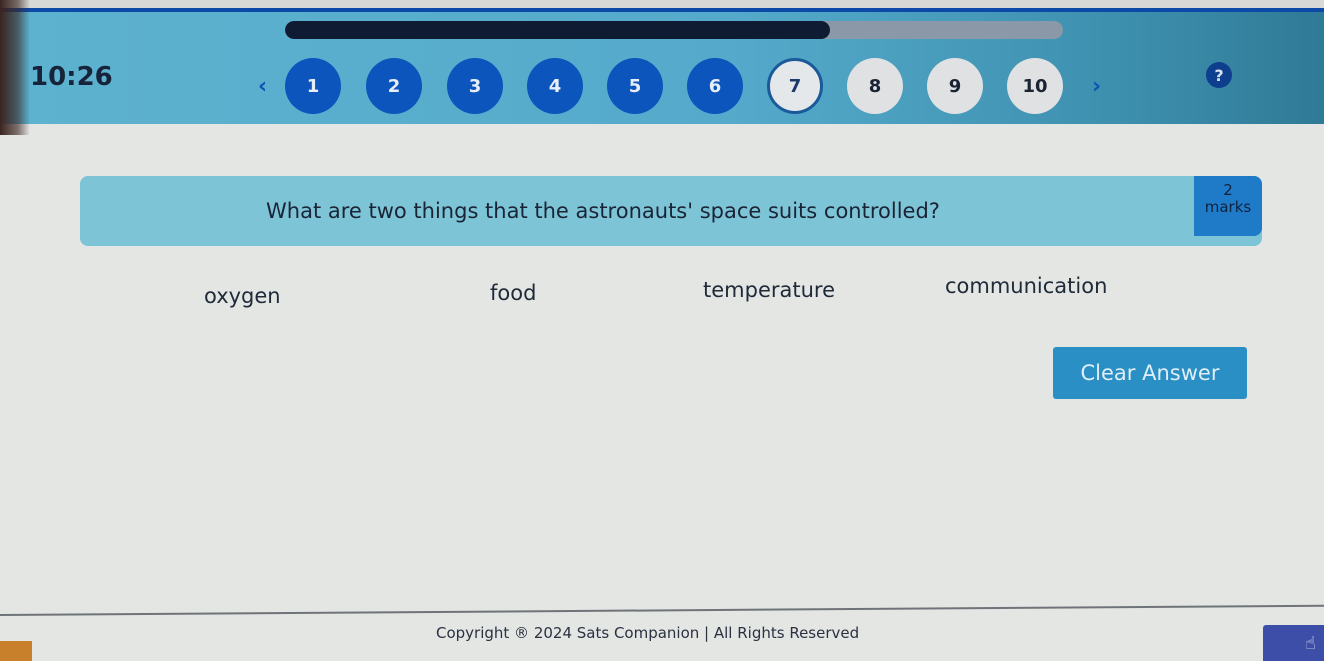  I want to click on finger-shadow, so click(15, 67).